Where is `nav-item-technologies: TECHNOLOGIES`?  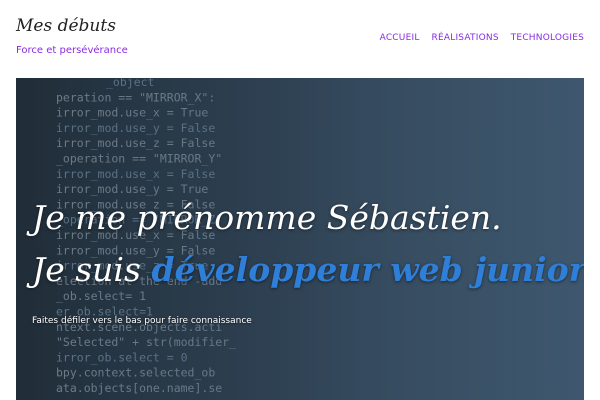 nav-item-technologies: TECHNOLOGIES is located at coordinates (547, 38).